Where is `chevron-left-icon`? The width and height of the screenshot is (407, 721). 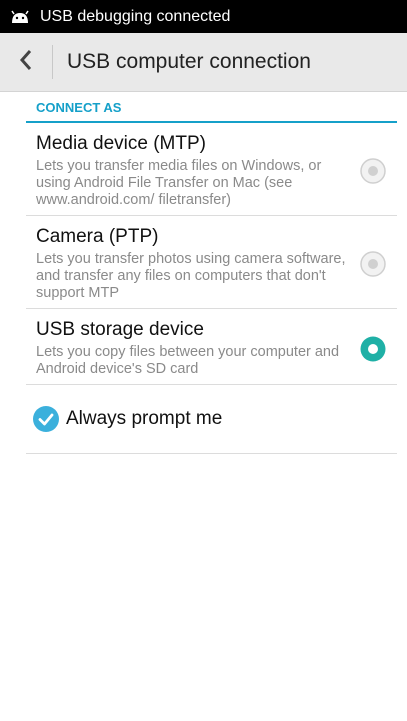
chevron-left-icon is located at coordinates (26, 62).